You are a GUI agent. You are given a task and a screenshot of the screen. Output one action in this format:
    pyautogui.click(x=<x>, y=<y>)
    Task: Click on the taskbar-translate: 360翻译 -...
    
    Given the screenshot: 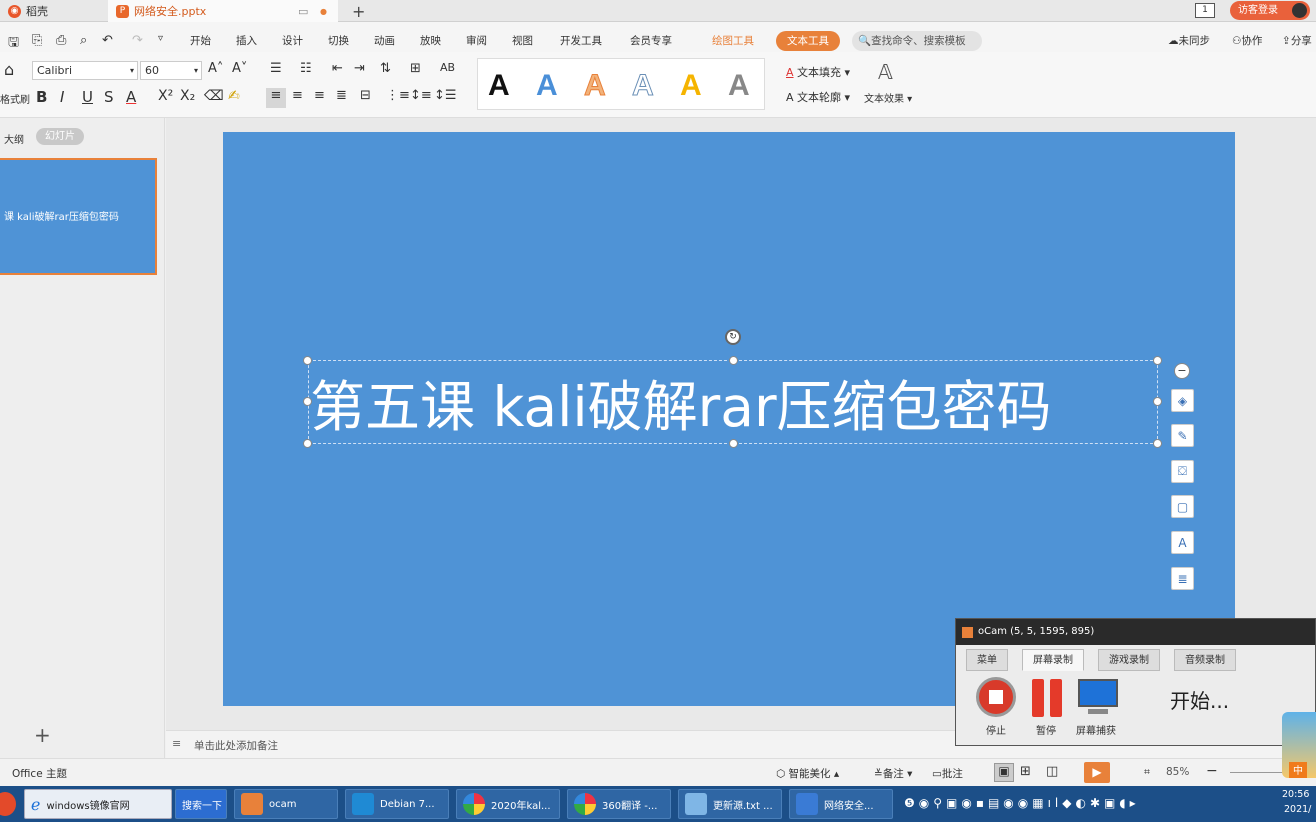 What is the action you would take?
    pyautogui.click(x=619, y=804)
    